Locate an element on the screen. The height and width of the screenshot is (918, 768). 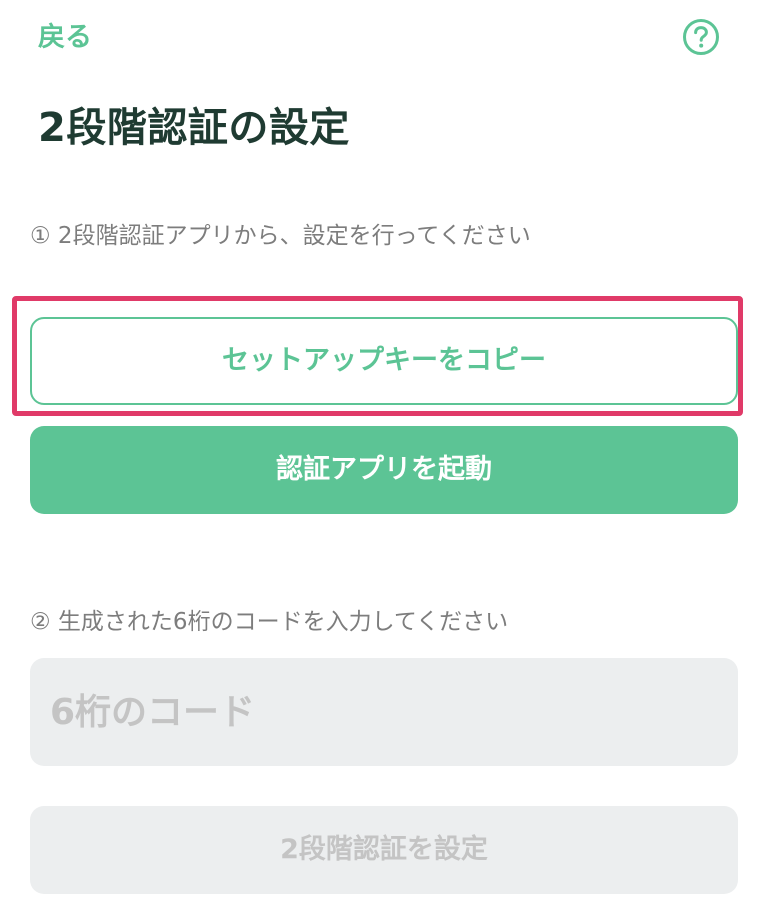
set-two-factor-button: 2段階認証を設定 is located at coordinates (384, 850).